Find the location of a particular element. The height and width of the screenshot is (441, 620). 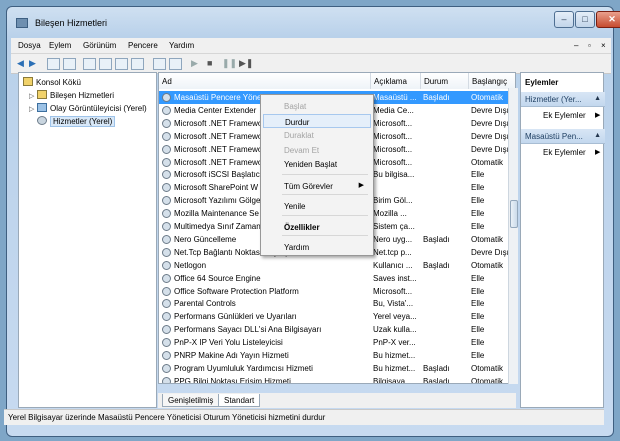

tree-root: Konsol Kökü is located at coordinates (52, 82).